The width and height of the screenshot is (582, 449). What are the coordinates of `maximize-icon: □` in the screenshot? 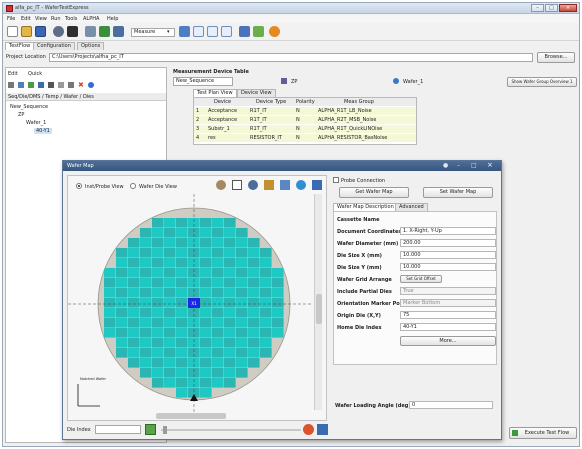 It's located at (474, 165).